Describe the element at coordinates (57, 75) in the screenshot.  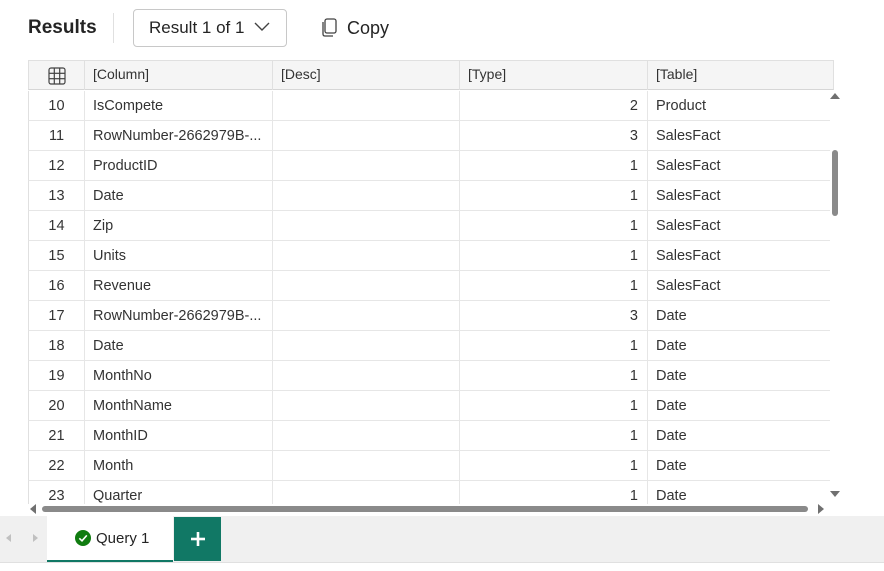
I see `select-all-cell` at that location.